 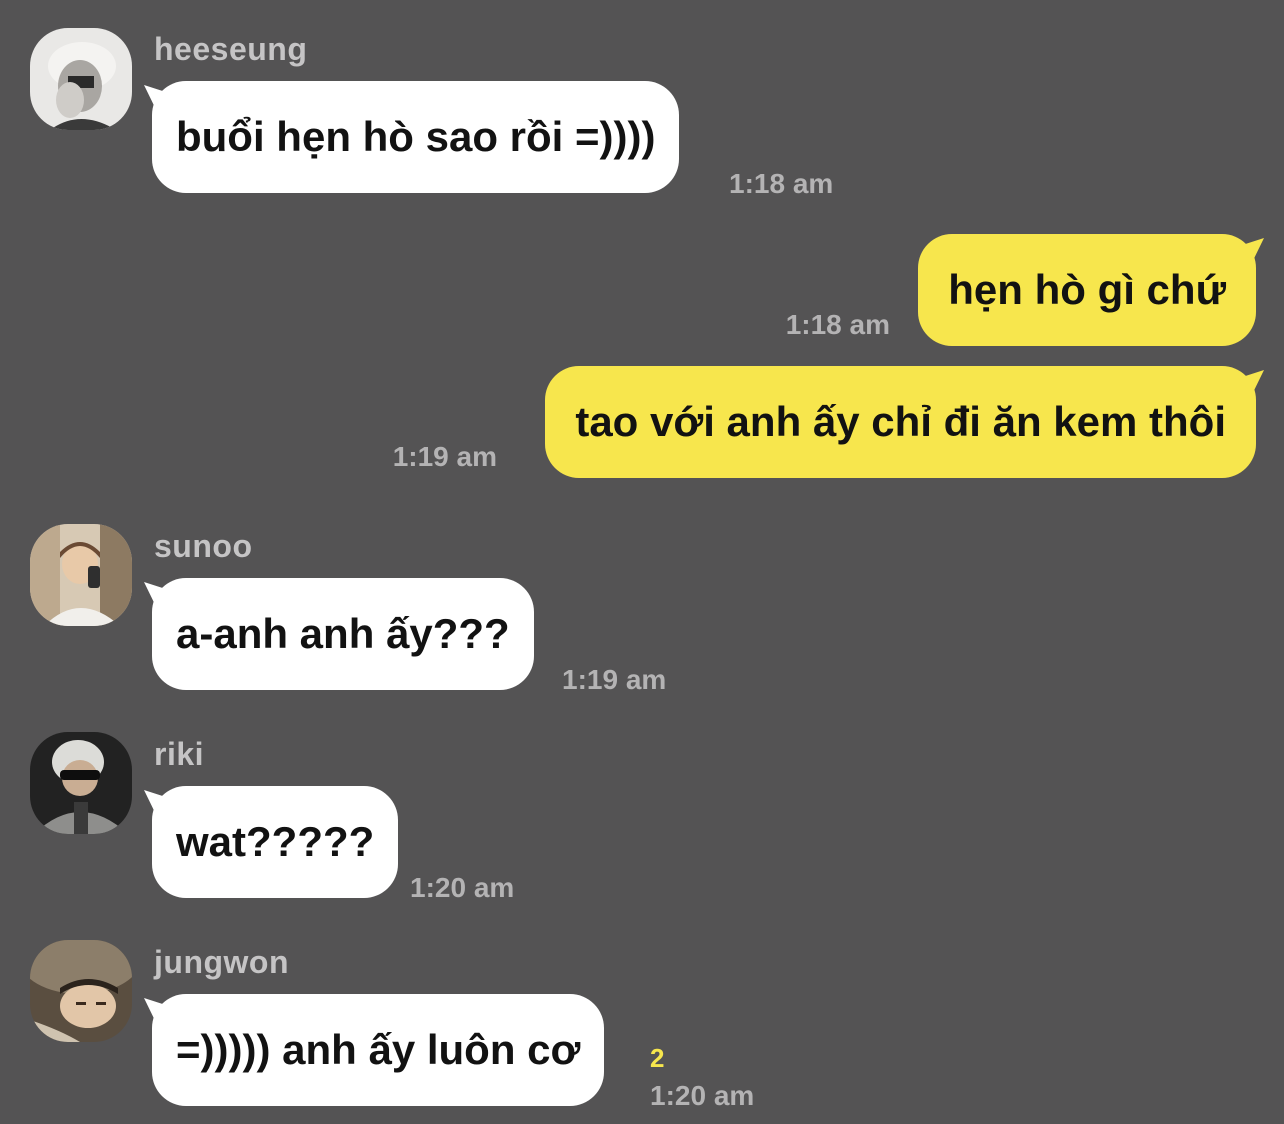 I want to click on message-text: =))))) anh ấy luôn cơ, so click(x=378, y=1049).